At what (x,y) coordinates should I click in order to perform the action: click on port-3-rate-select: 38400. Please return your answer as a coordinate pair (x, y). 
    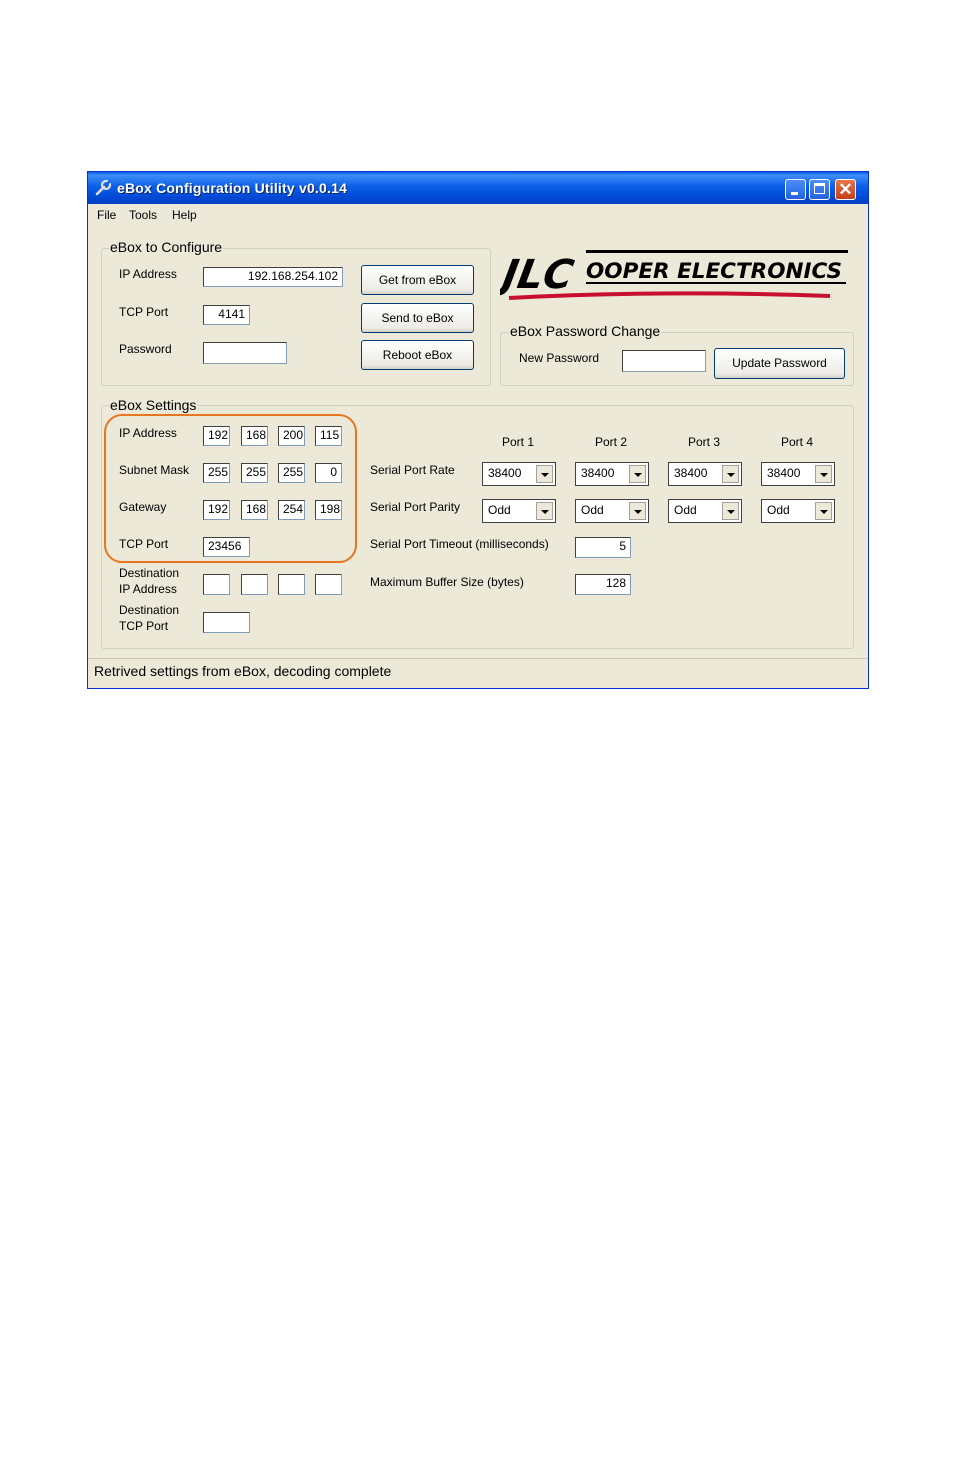
    Looking at the image, I should click on (705, 474).